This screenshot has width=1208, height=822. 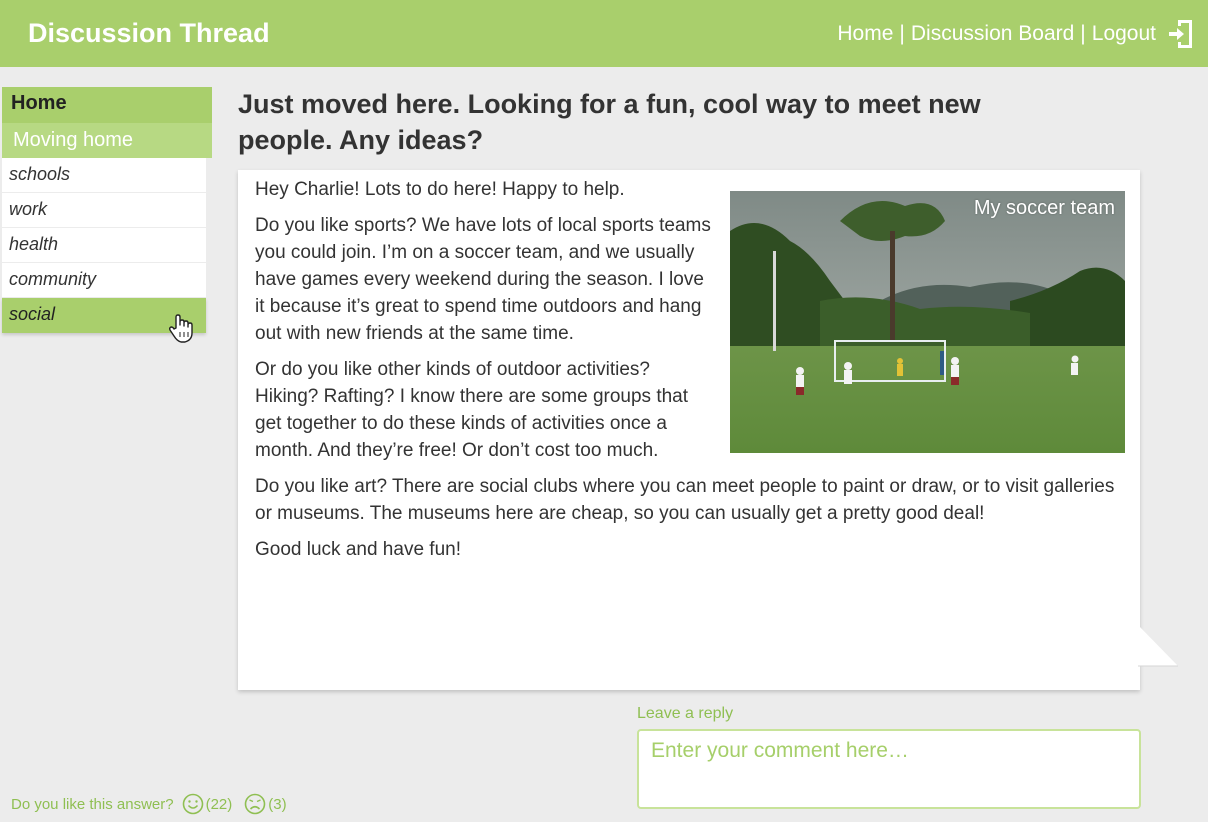 What do you see at coordinates (255, 804) in the screenshot?
I see `sad-face-icon` at bounding box center [255, 804].